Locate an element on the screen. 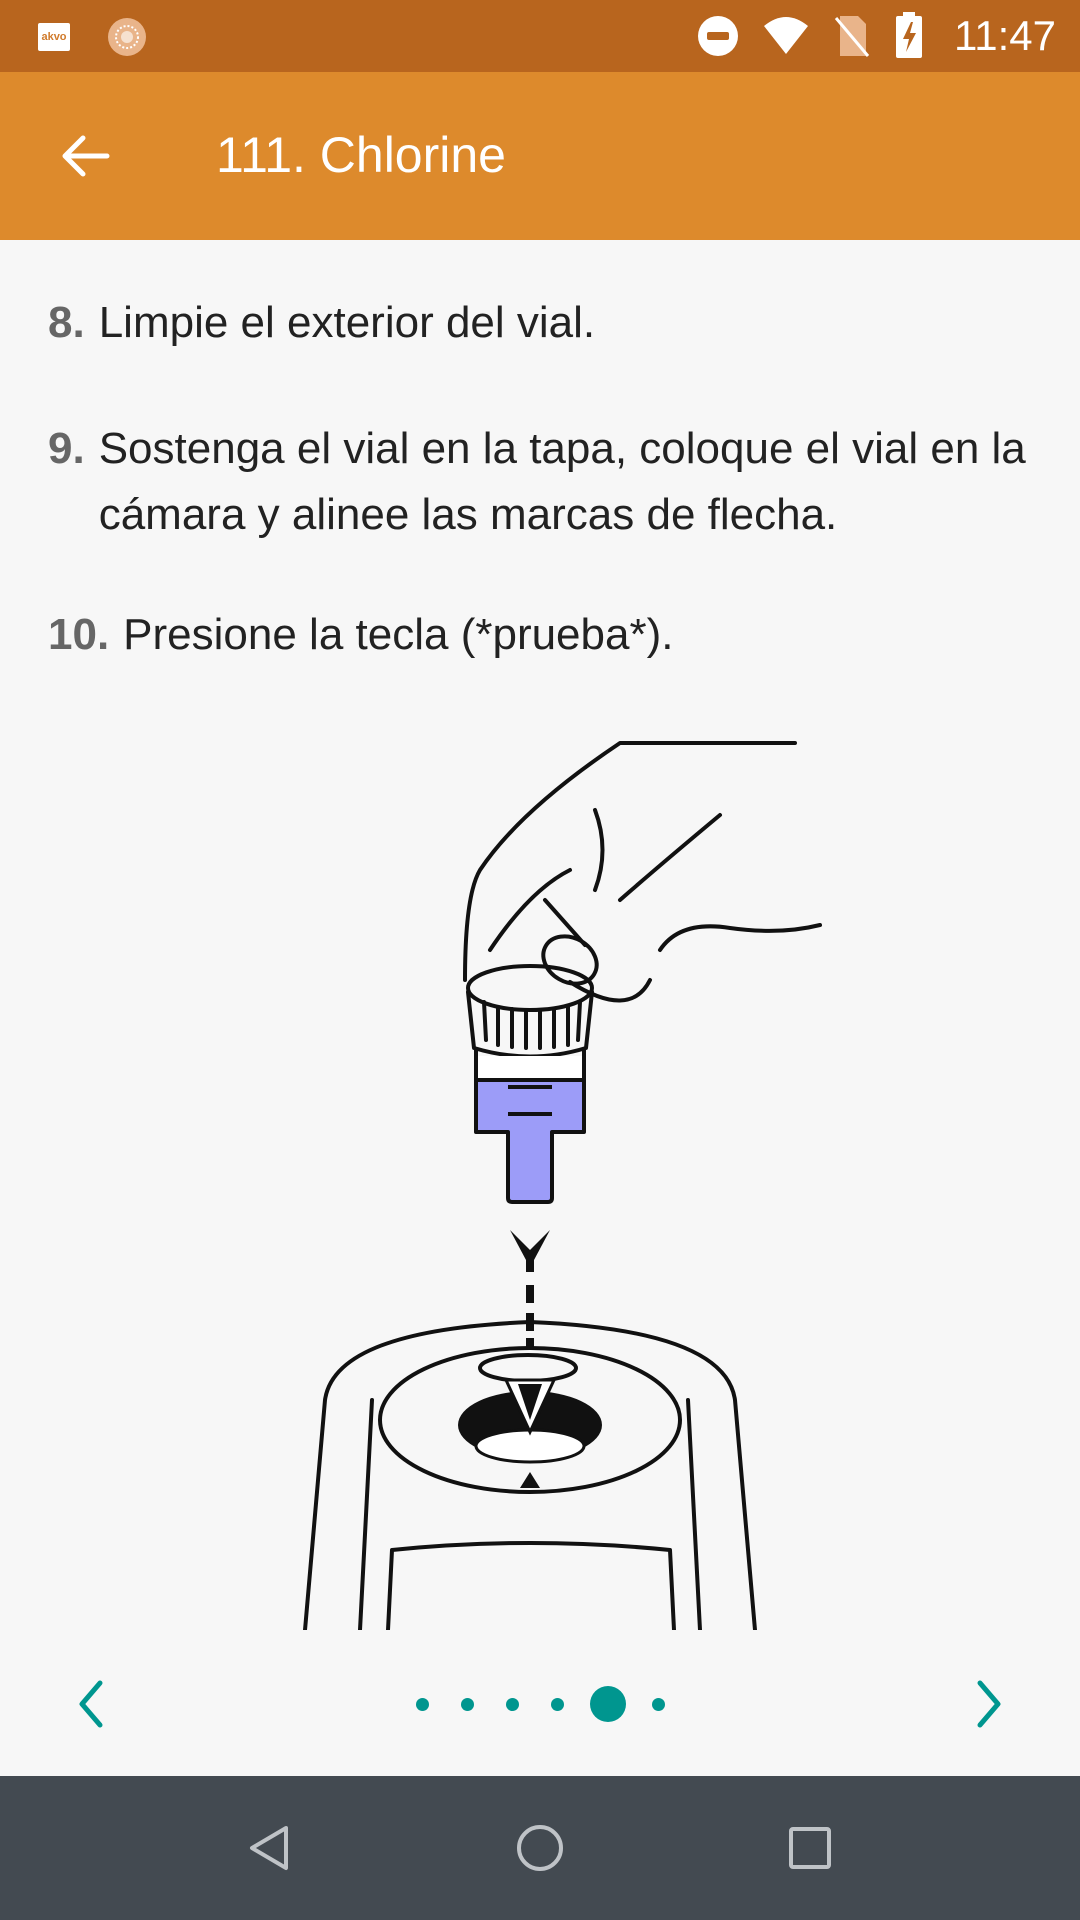  do-not-disturb-icon is located at coordinates (718, 36).